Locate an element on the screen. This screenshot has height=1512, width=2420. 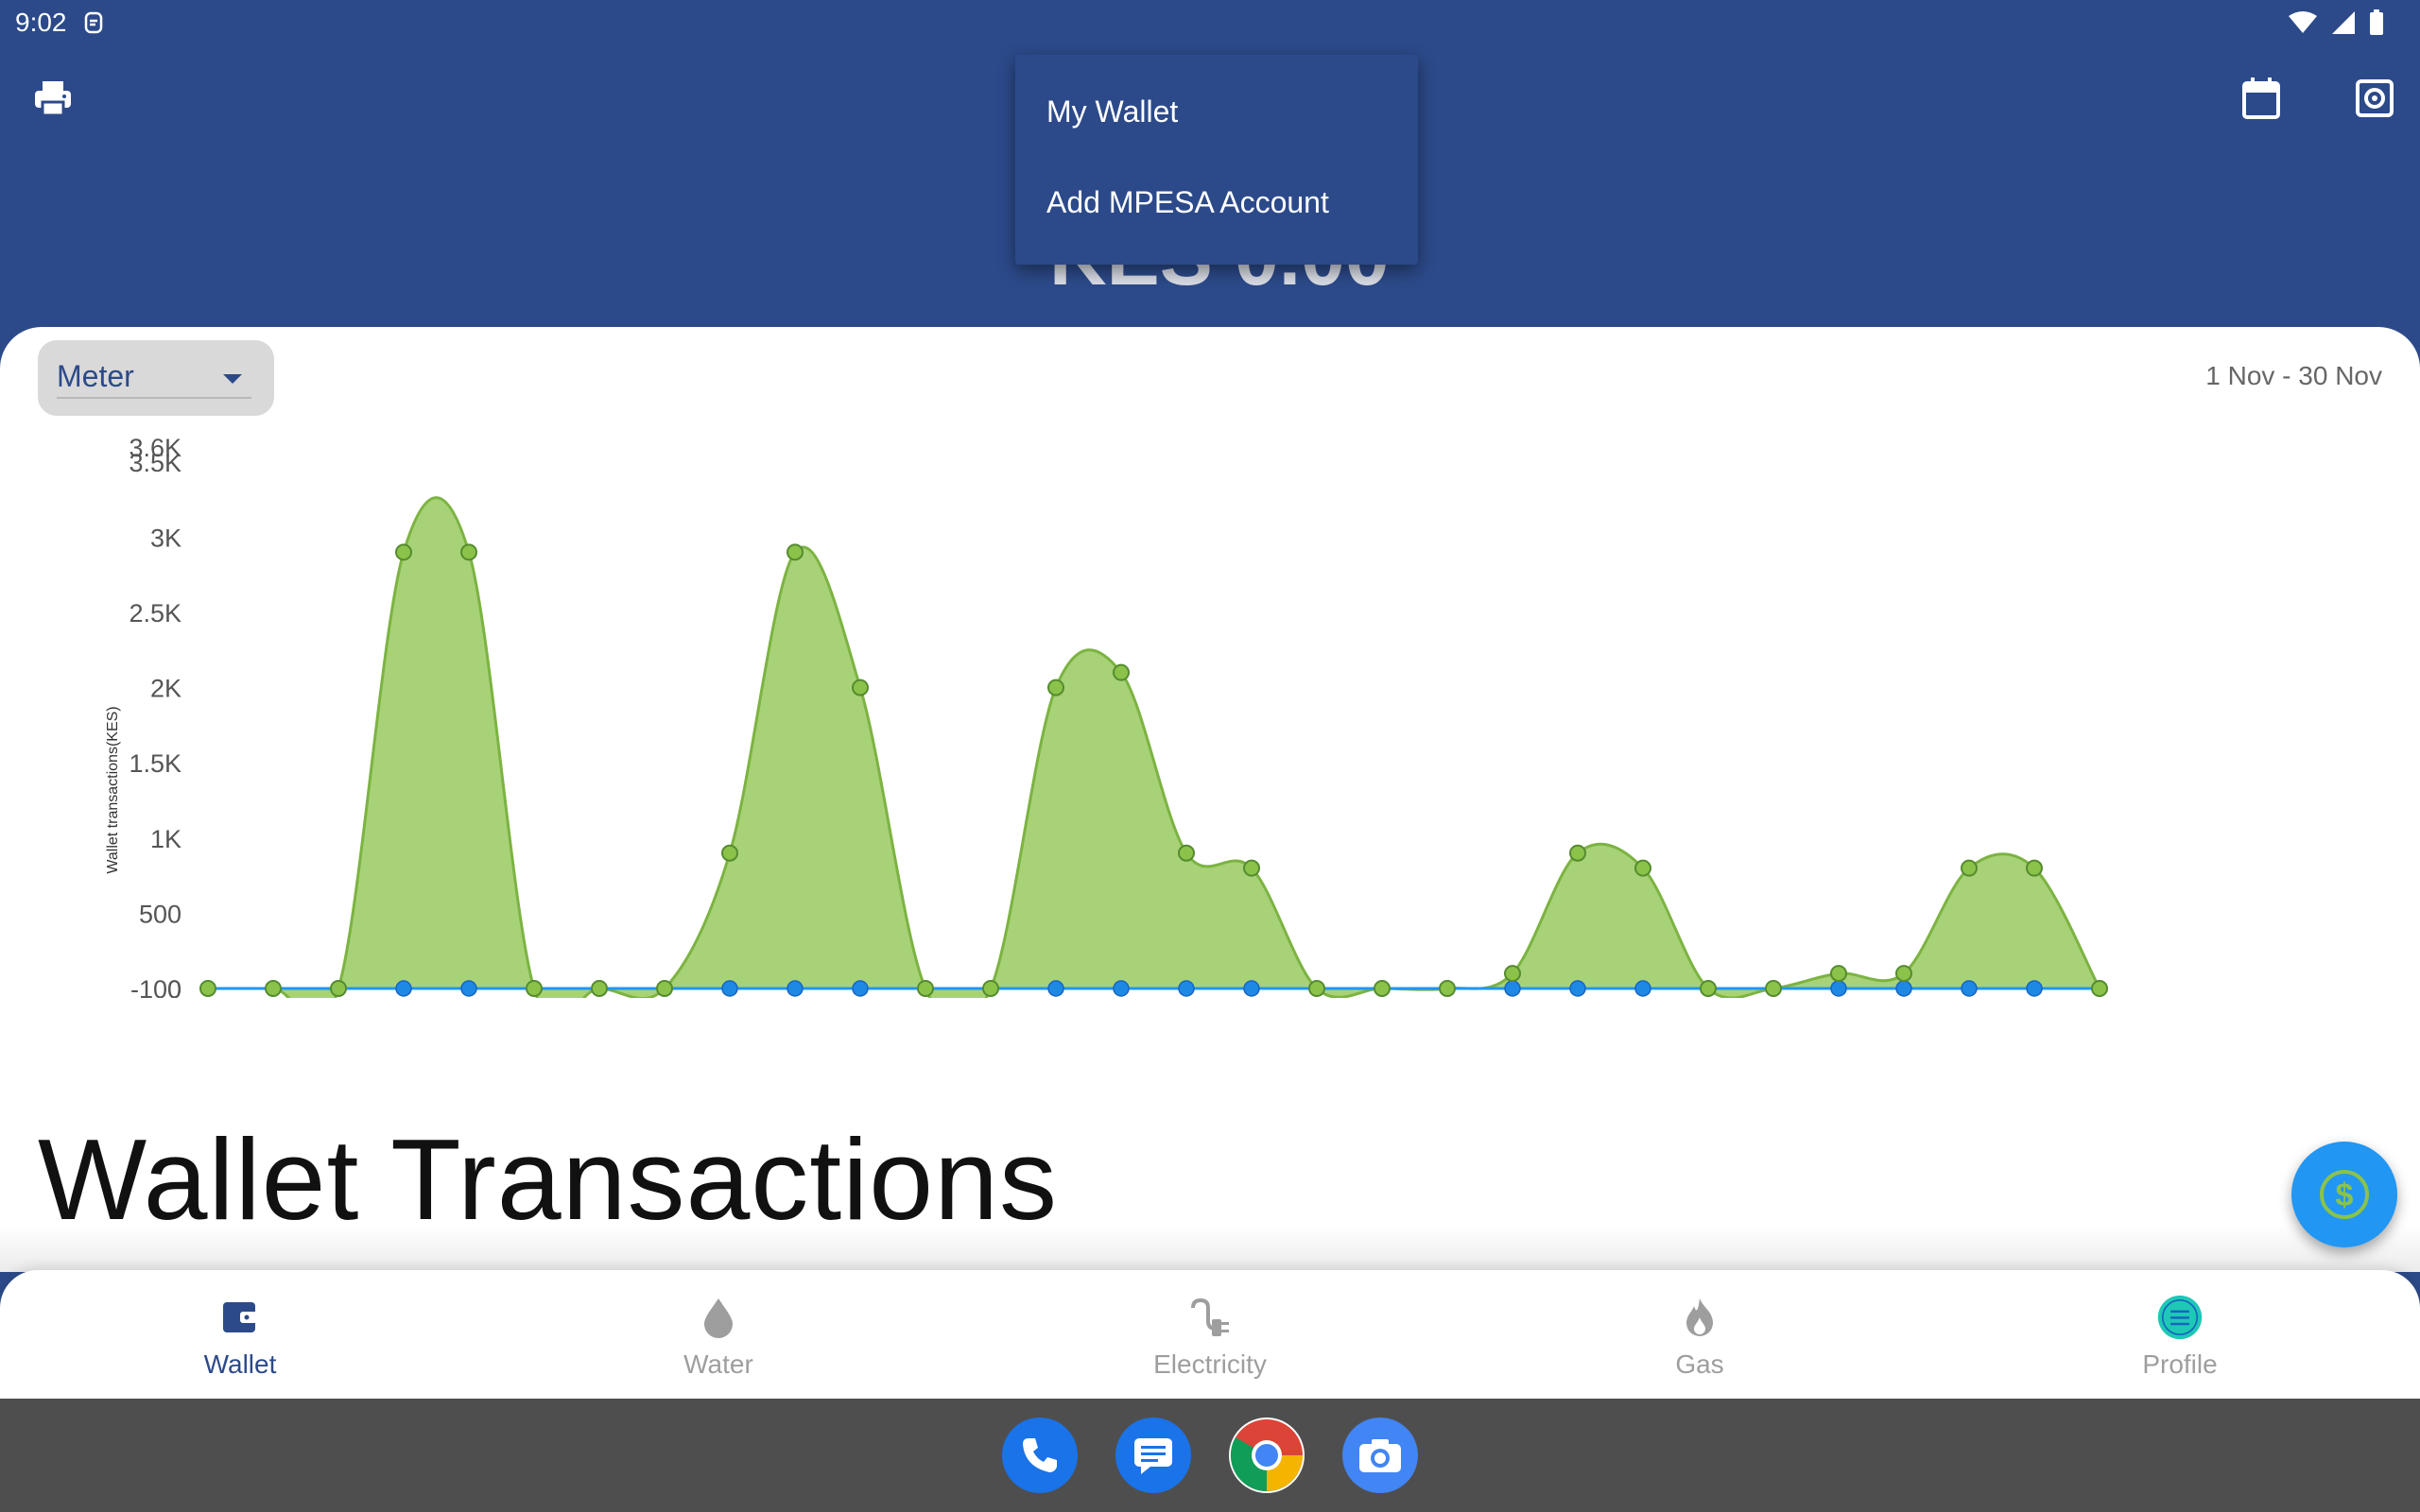
calendar-icon is located at coordinates (2261, 98).